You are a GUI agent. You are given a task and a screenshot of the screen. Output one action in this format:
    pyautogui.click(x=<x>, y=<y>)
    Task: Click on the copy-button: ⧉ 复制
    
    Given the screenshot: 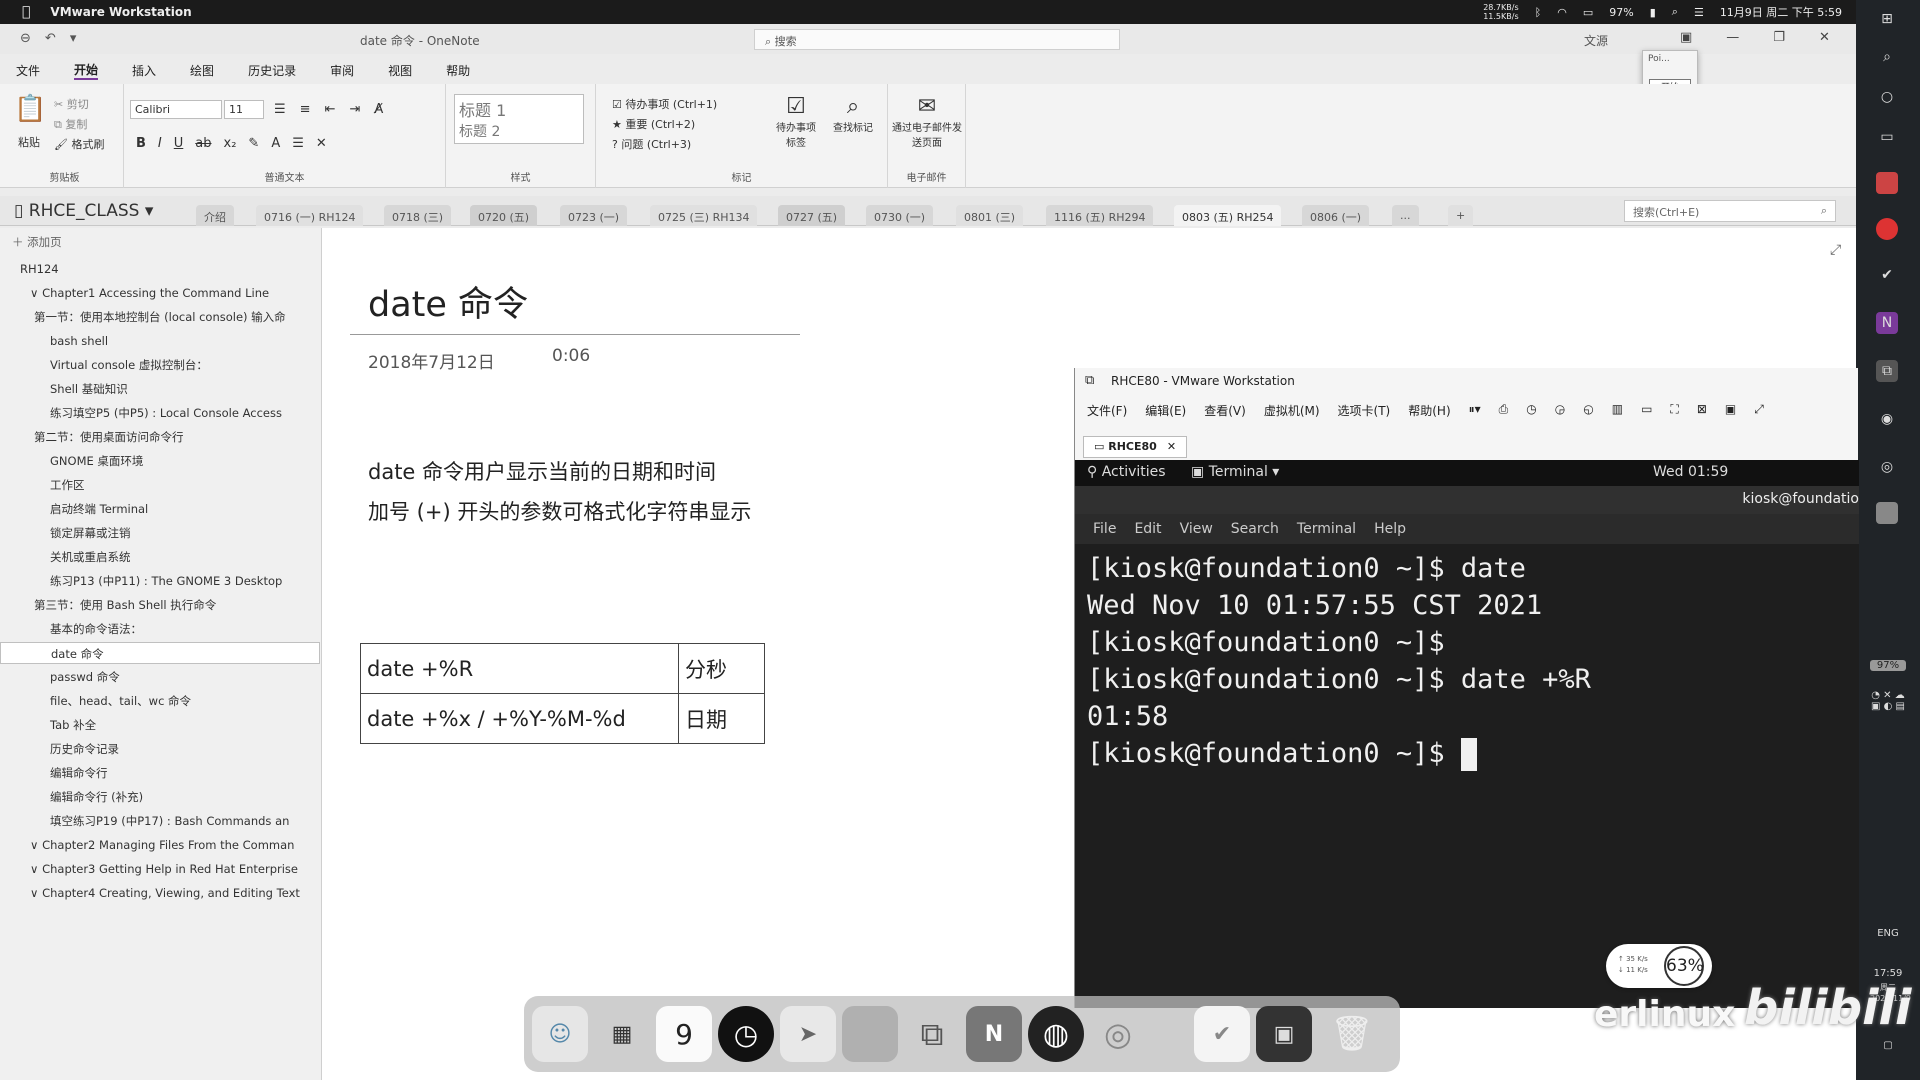 What is the action you would take?
    pyautogui.click(x=70, y=124)
    